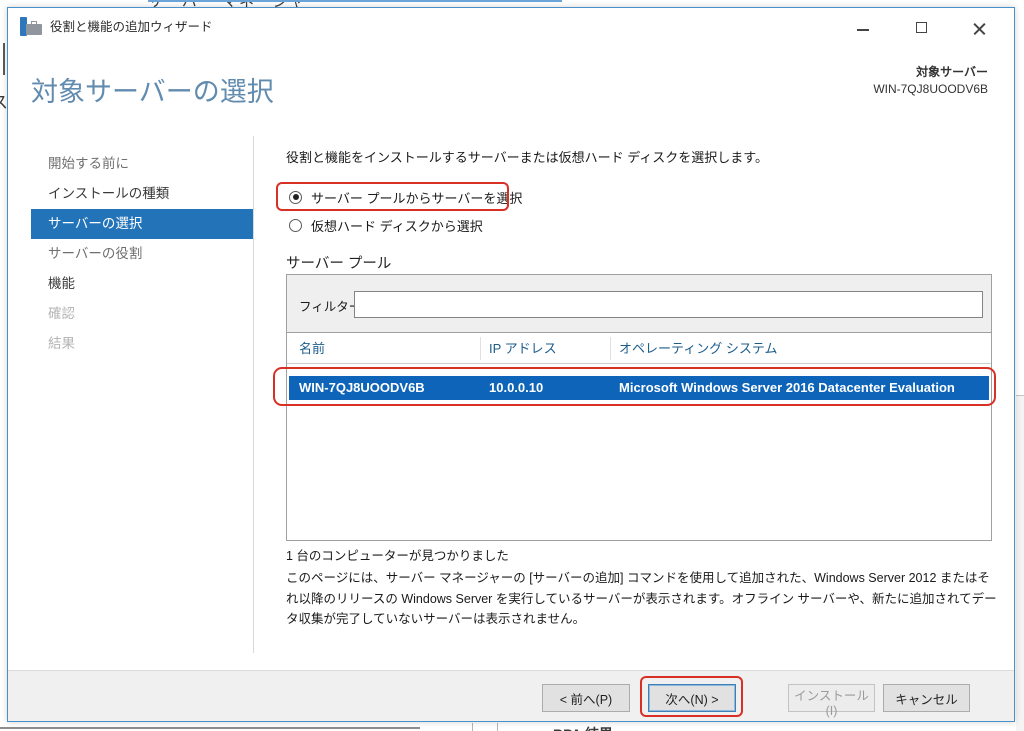 The height and width of the screenshot is (731, 1024). I want to click on maximize-button, so click(921, 27).